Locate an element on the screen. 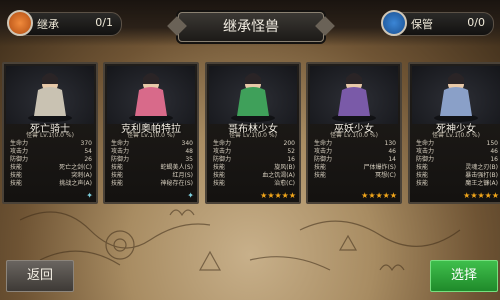 Image resolution: width=500 pixels, height=300 pixels. stat-value: 35 is located at coordinates (189, 159).